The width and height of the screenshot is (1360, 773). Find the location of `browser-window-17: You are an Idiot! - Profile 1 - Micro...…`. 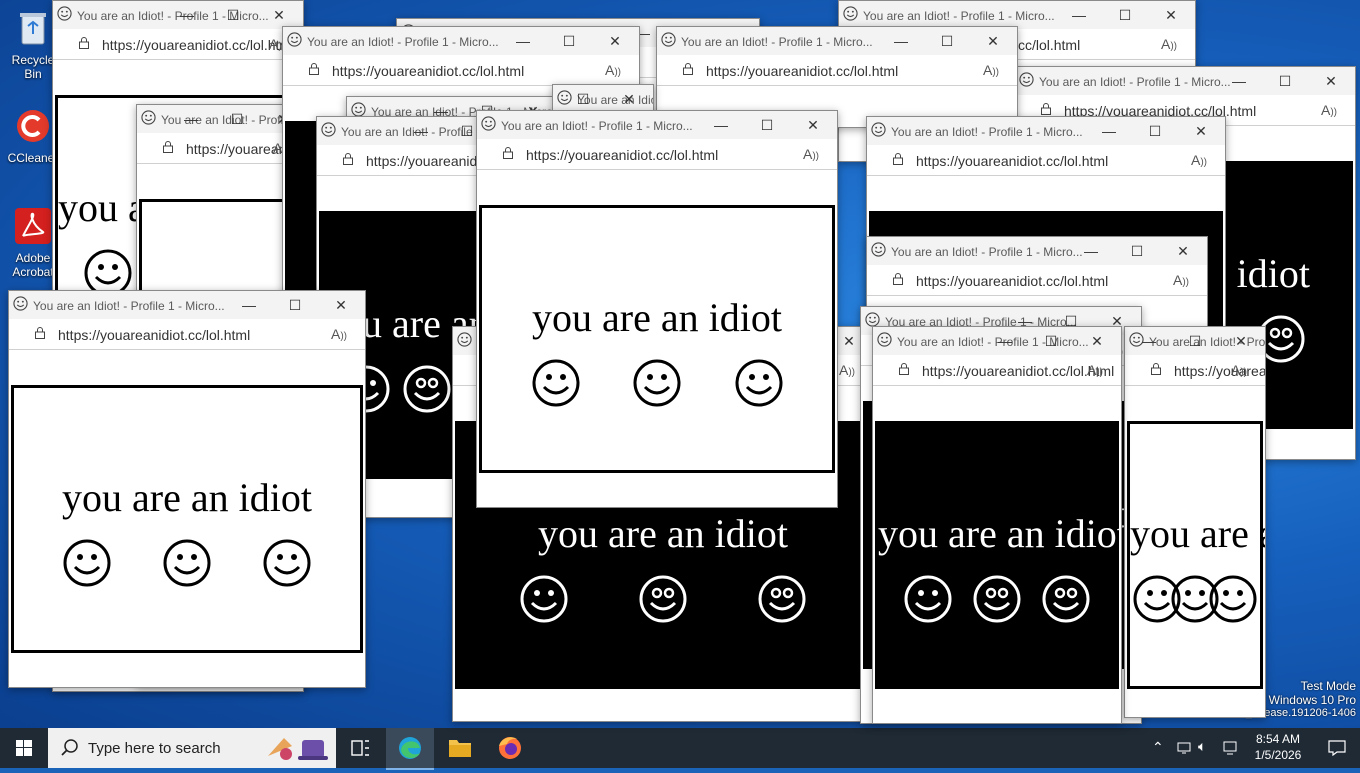

browser-window-17: You are an Idiot! - Profile 1 - Micro...… is located at coordinates (187, 489).